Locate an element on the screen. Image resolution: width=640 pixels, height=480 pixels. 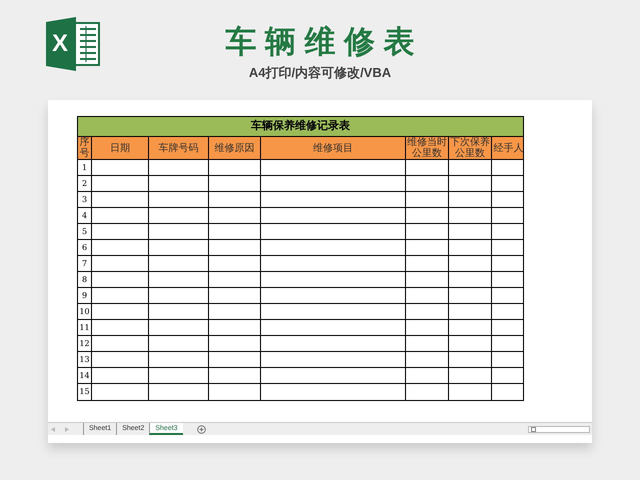
column-header: 经手人 is located at coordinates (508, 149).